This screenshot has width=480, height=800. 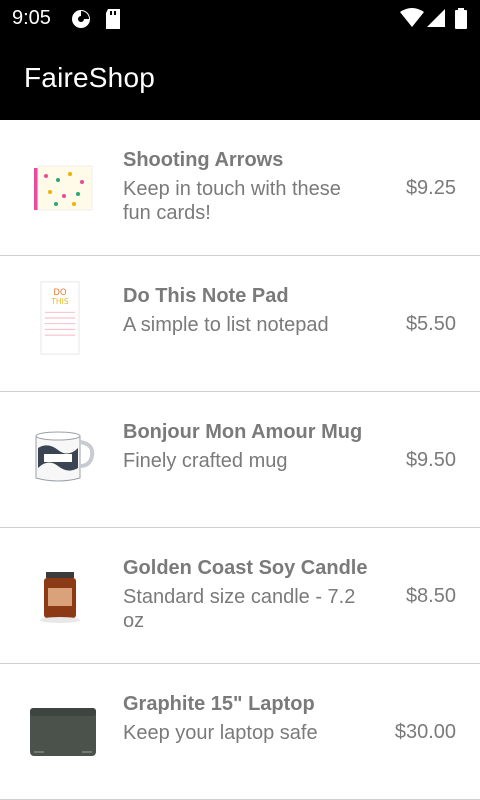 I want to click on product-name: Golden Coast Soy Candle, so click(x=245, y=568).